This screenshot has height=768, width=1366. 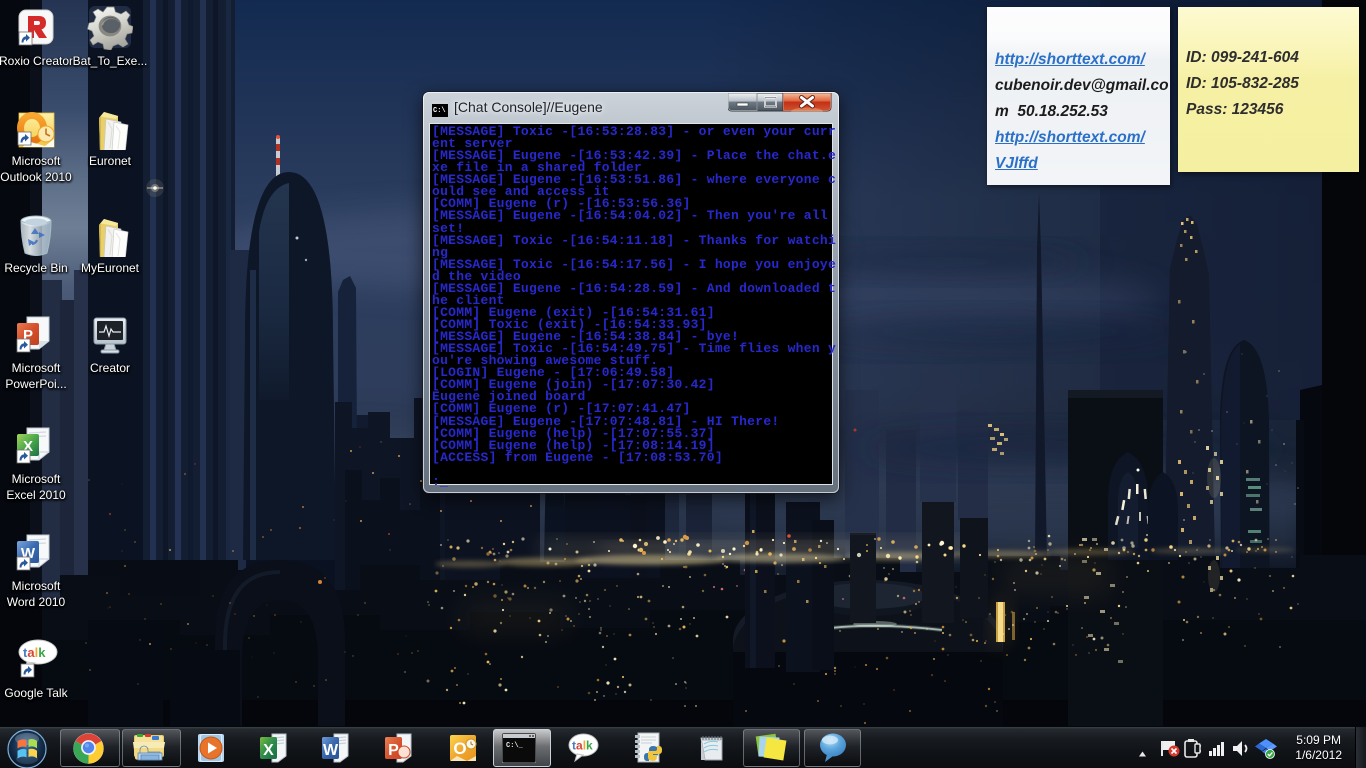 I want to click on svg-text: C:\, so click(x=439, y=111).